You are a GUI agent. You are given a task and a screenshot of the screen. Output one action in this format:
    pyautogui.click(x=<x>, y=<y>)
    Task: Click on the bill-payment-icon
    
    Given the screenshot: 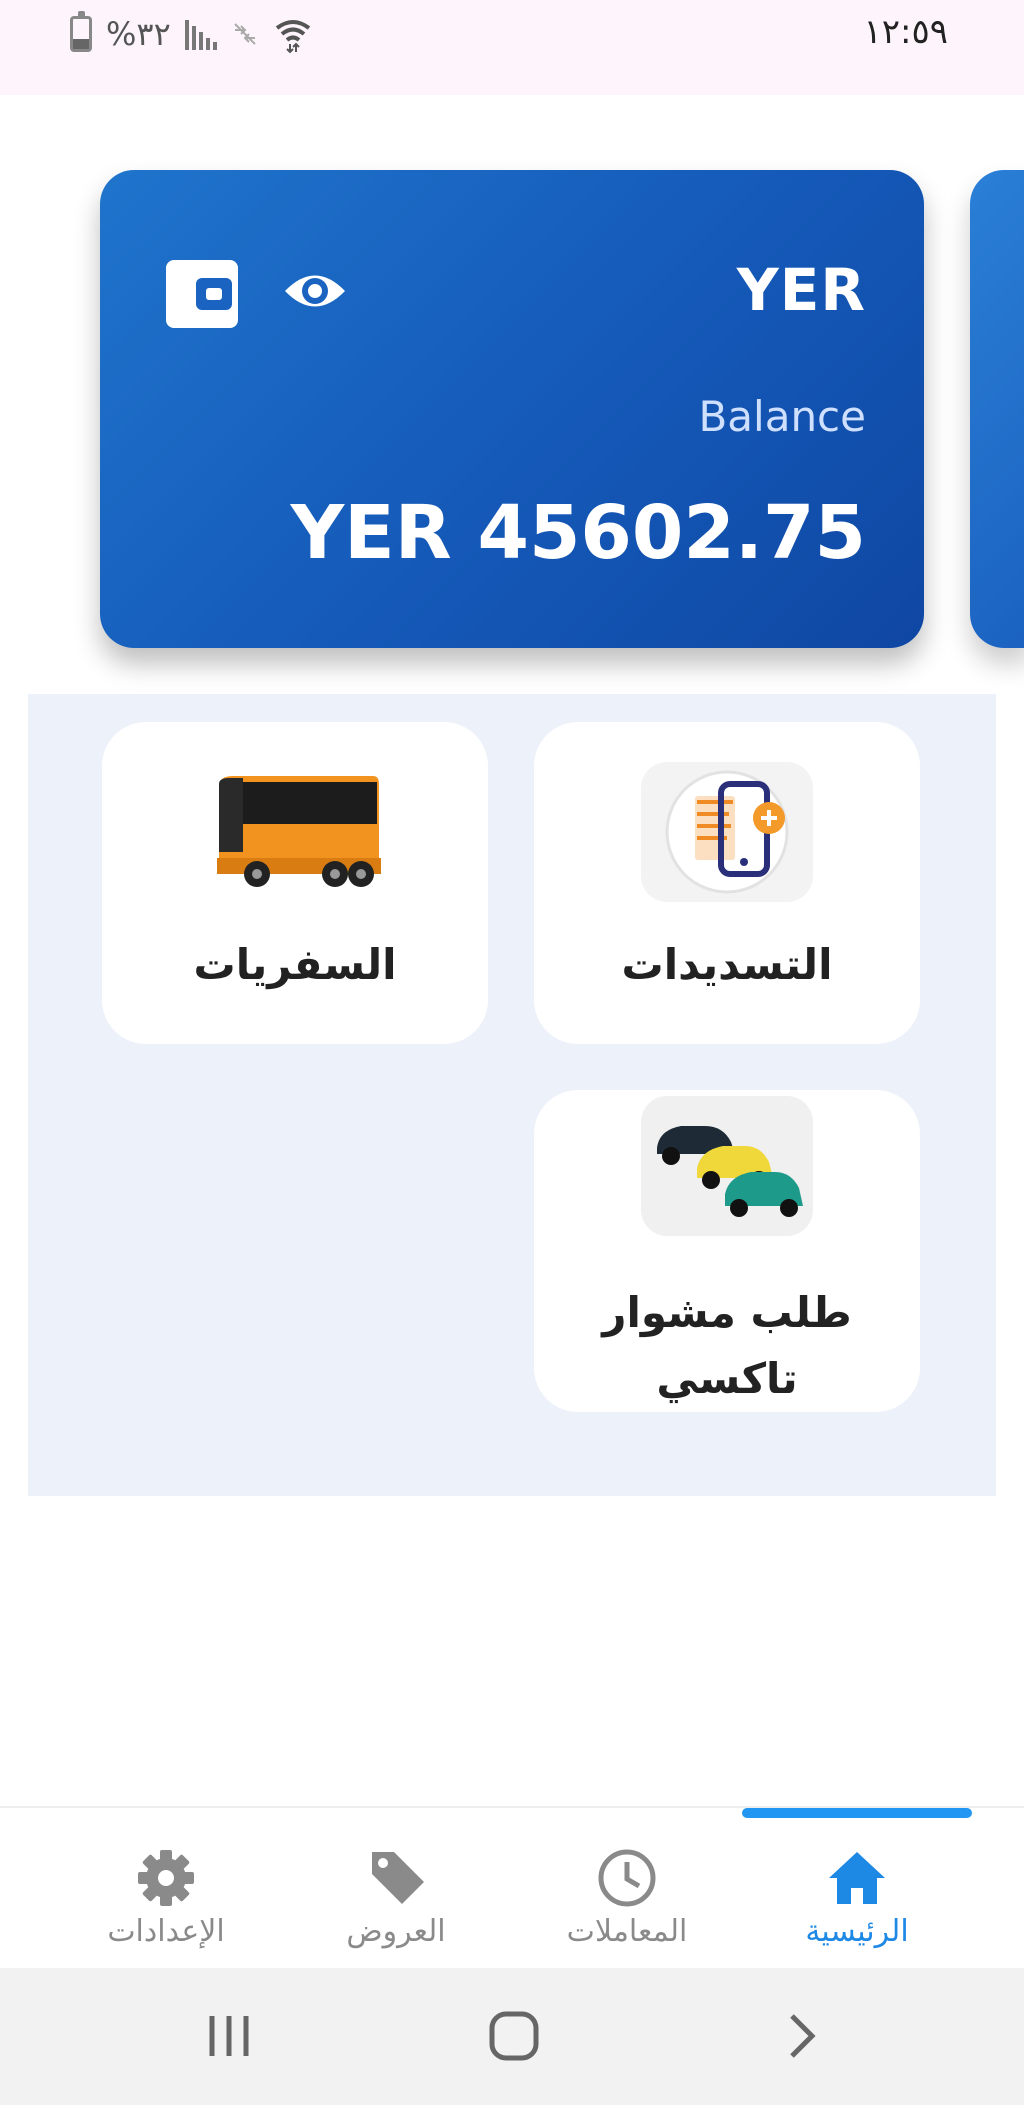 What is the action you would take?
    pyautogui.click(x=727, y=832)
    